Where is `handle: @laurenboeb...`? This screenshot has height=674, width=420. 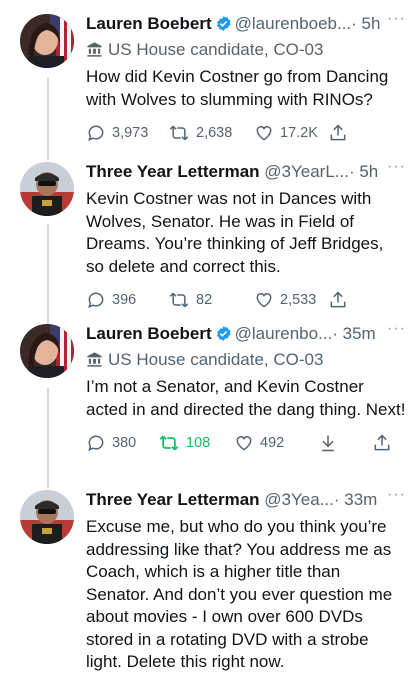
handle: @laurenboeb... is located at coordinates (293, 23).